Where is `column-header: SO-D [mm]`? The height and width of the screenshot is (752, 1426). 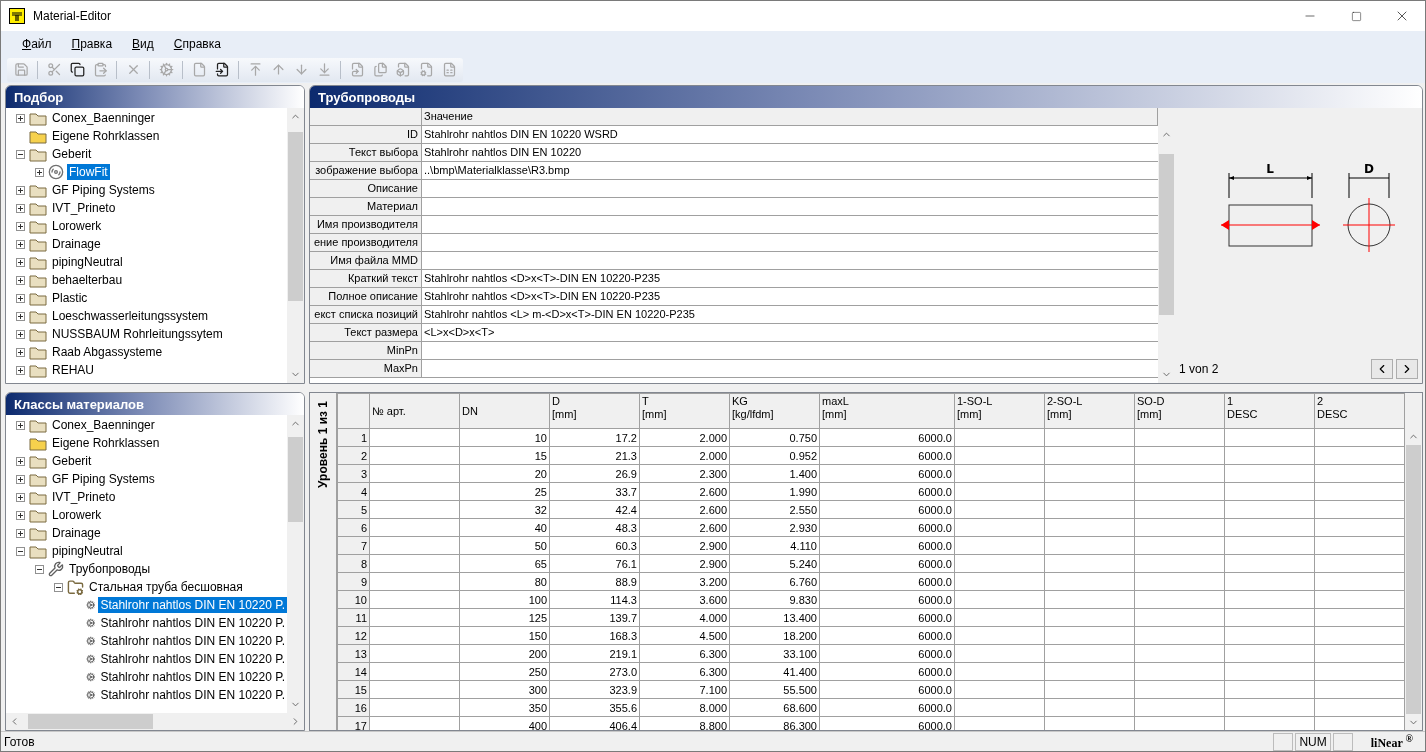 column-header: SO-D [mm] is located at coordinates (1179, 411).